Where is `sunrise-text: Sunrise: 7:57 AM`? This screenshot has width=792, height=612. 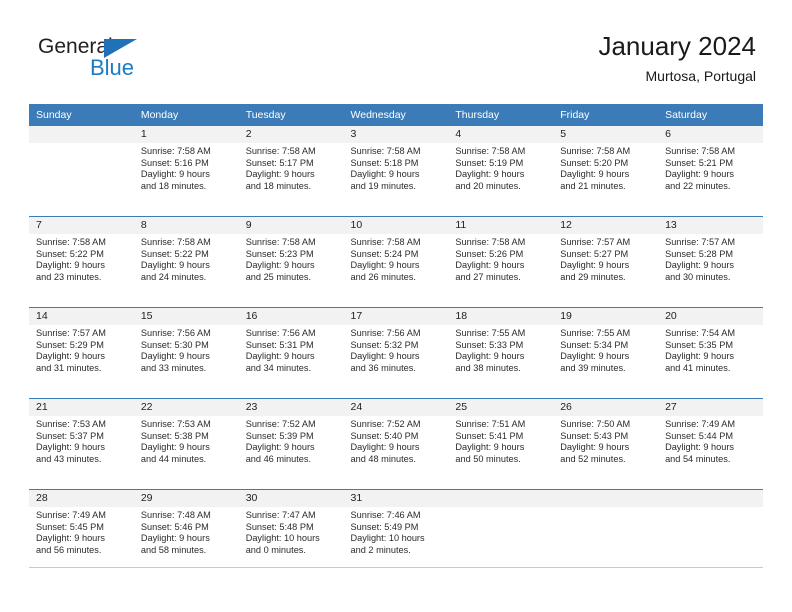 sunrise-text: Sunrise: 7:57 AM is located at coordinates (595, 242).